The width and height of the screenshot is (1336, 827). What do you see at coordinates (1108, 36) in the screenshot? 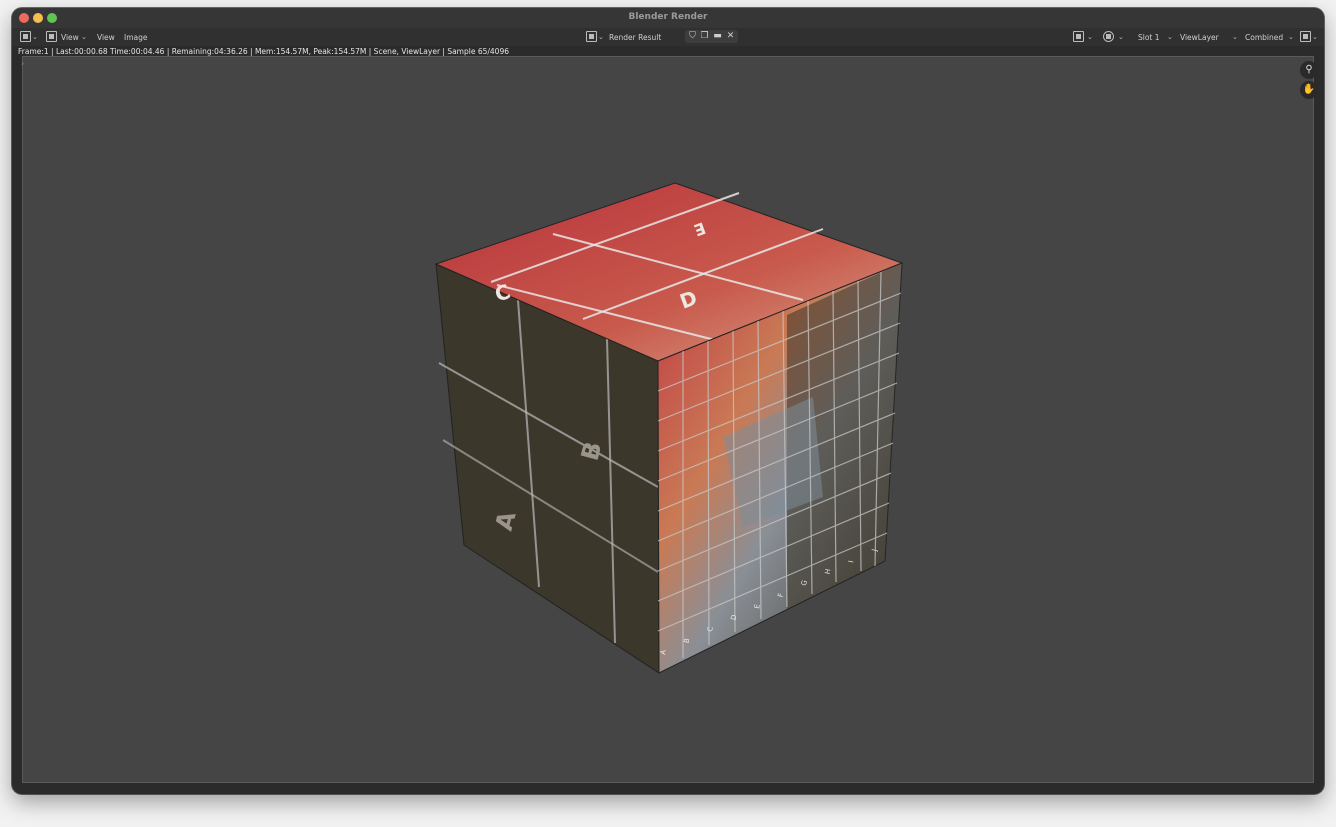
I see `overlay-icon` at bounding box center [1108, 36].